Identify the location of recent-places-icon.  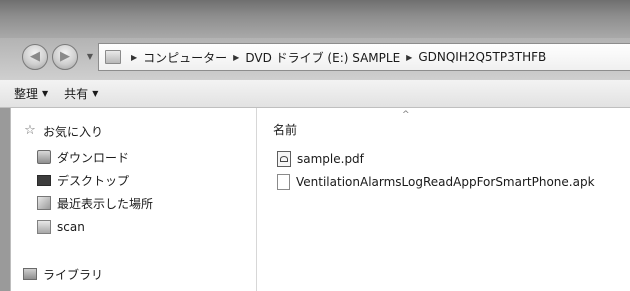
(44, 203).